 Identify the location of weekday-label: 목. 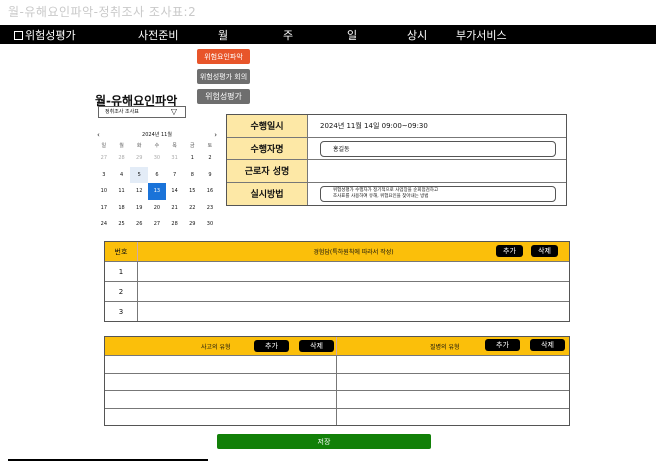
(174, 145).